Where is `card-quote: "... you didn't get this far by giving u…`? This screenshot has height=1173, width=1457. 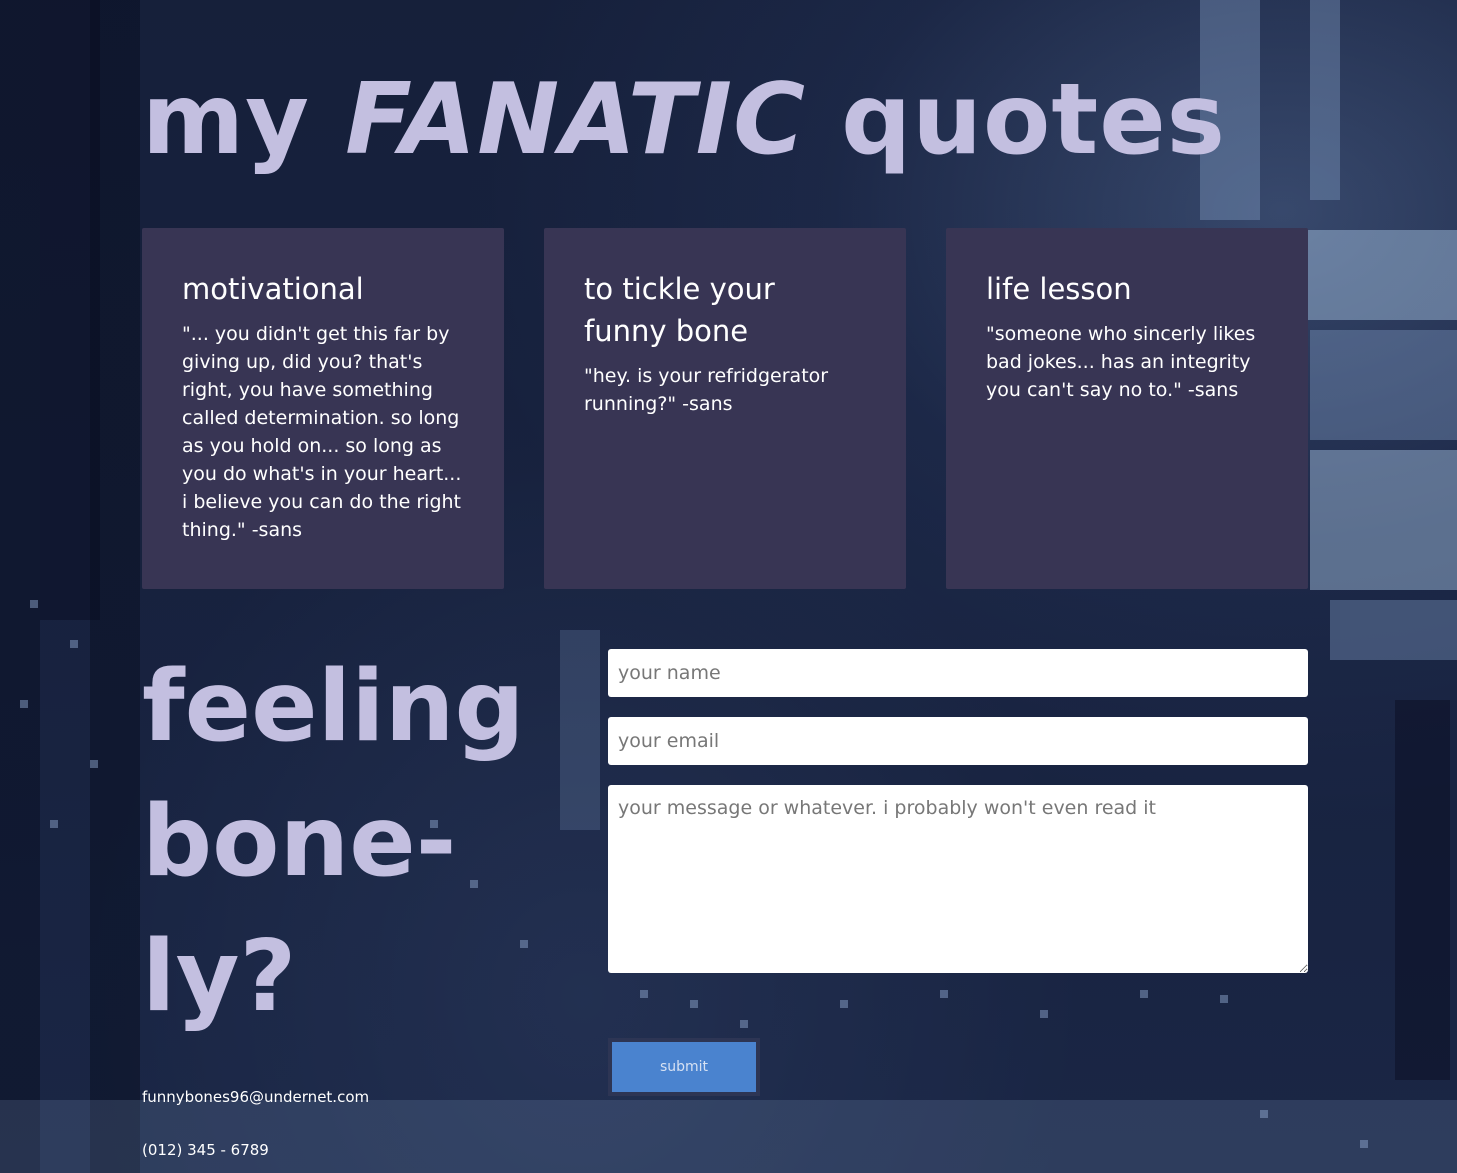 card-quote: "... you didn't get this far by giving u… is located at coordinates (322, 432).